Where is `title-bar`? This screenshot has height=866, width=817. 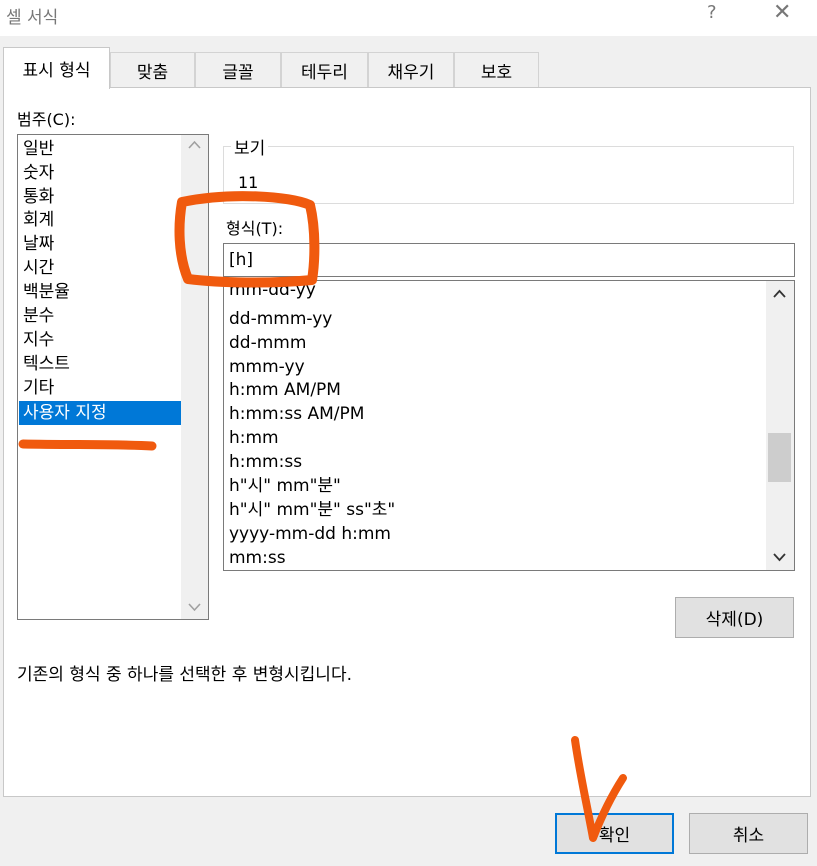
title-bar is located at coordinates (408, 18).